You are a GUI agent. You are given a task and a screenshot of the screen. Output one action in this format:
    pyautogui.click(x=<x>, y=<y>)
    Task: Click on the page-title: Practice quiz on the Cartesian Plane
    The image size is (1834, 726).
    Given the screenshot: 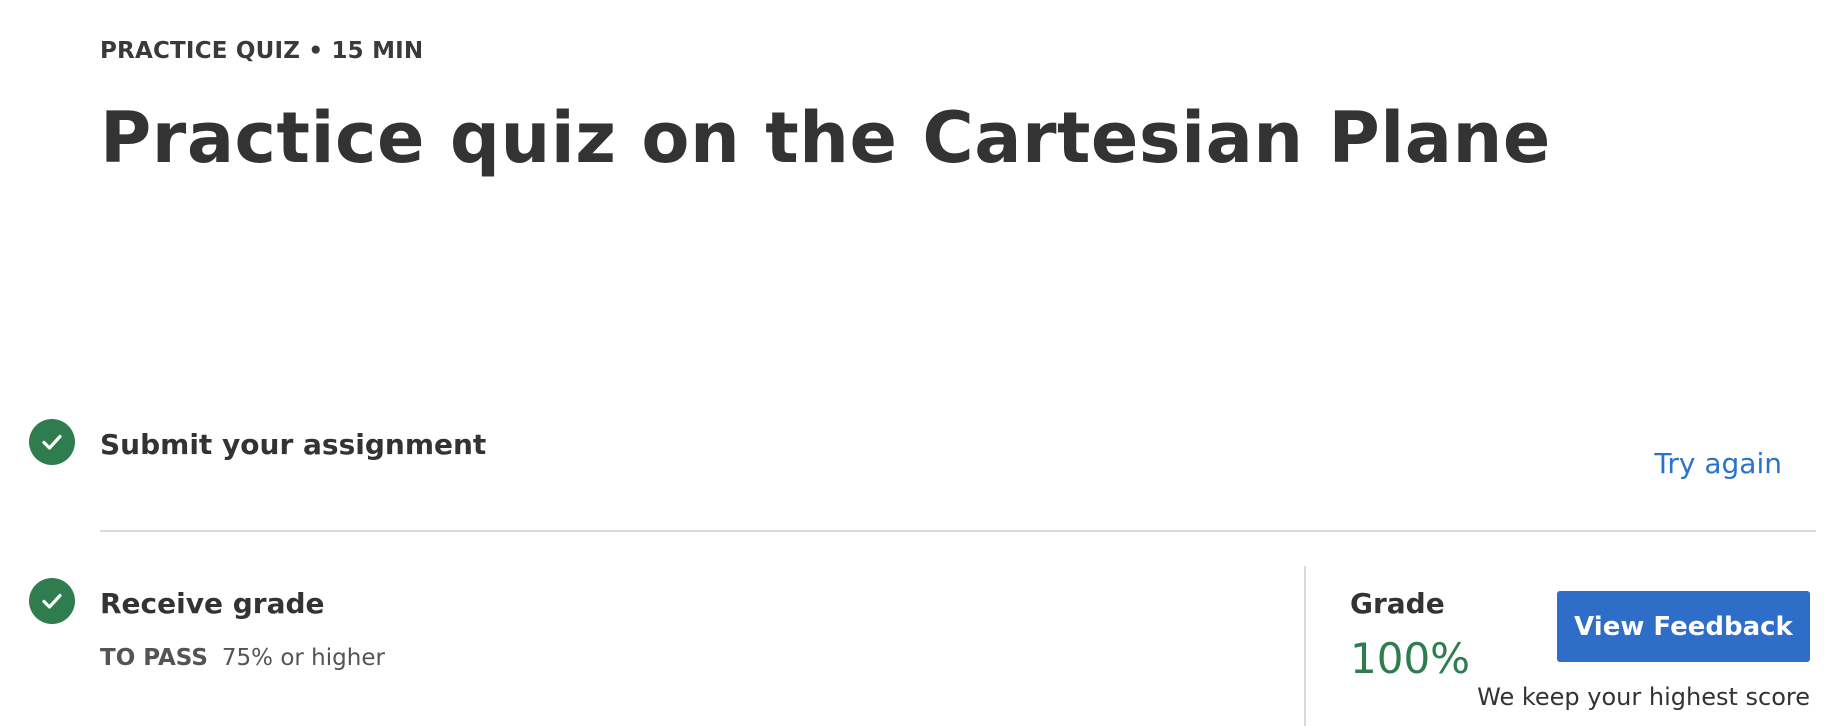 What is the action you would take?
    pyautogui.click(x=825, y=138)
    